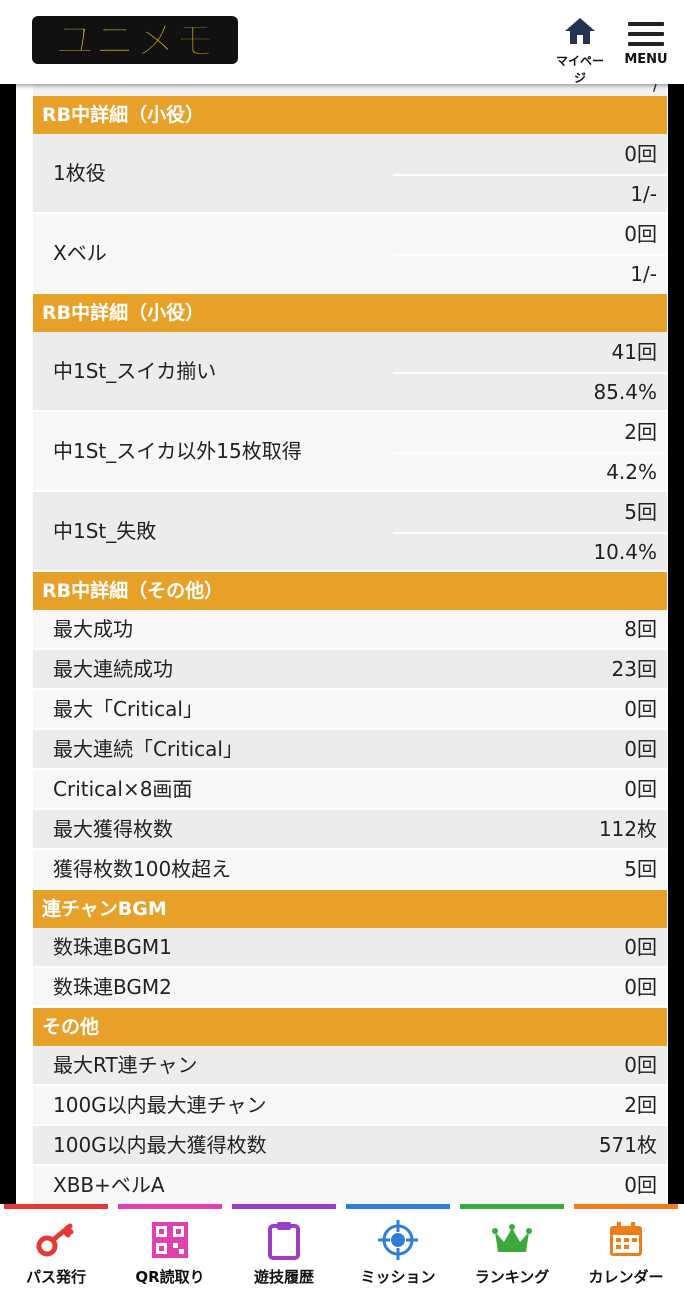 This screenshot has height=1296, width=684. Describe the element at coordinates (350, 630) in the screenshot. I see `stat-row: 最大成功 8回` at that location.